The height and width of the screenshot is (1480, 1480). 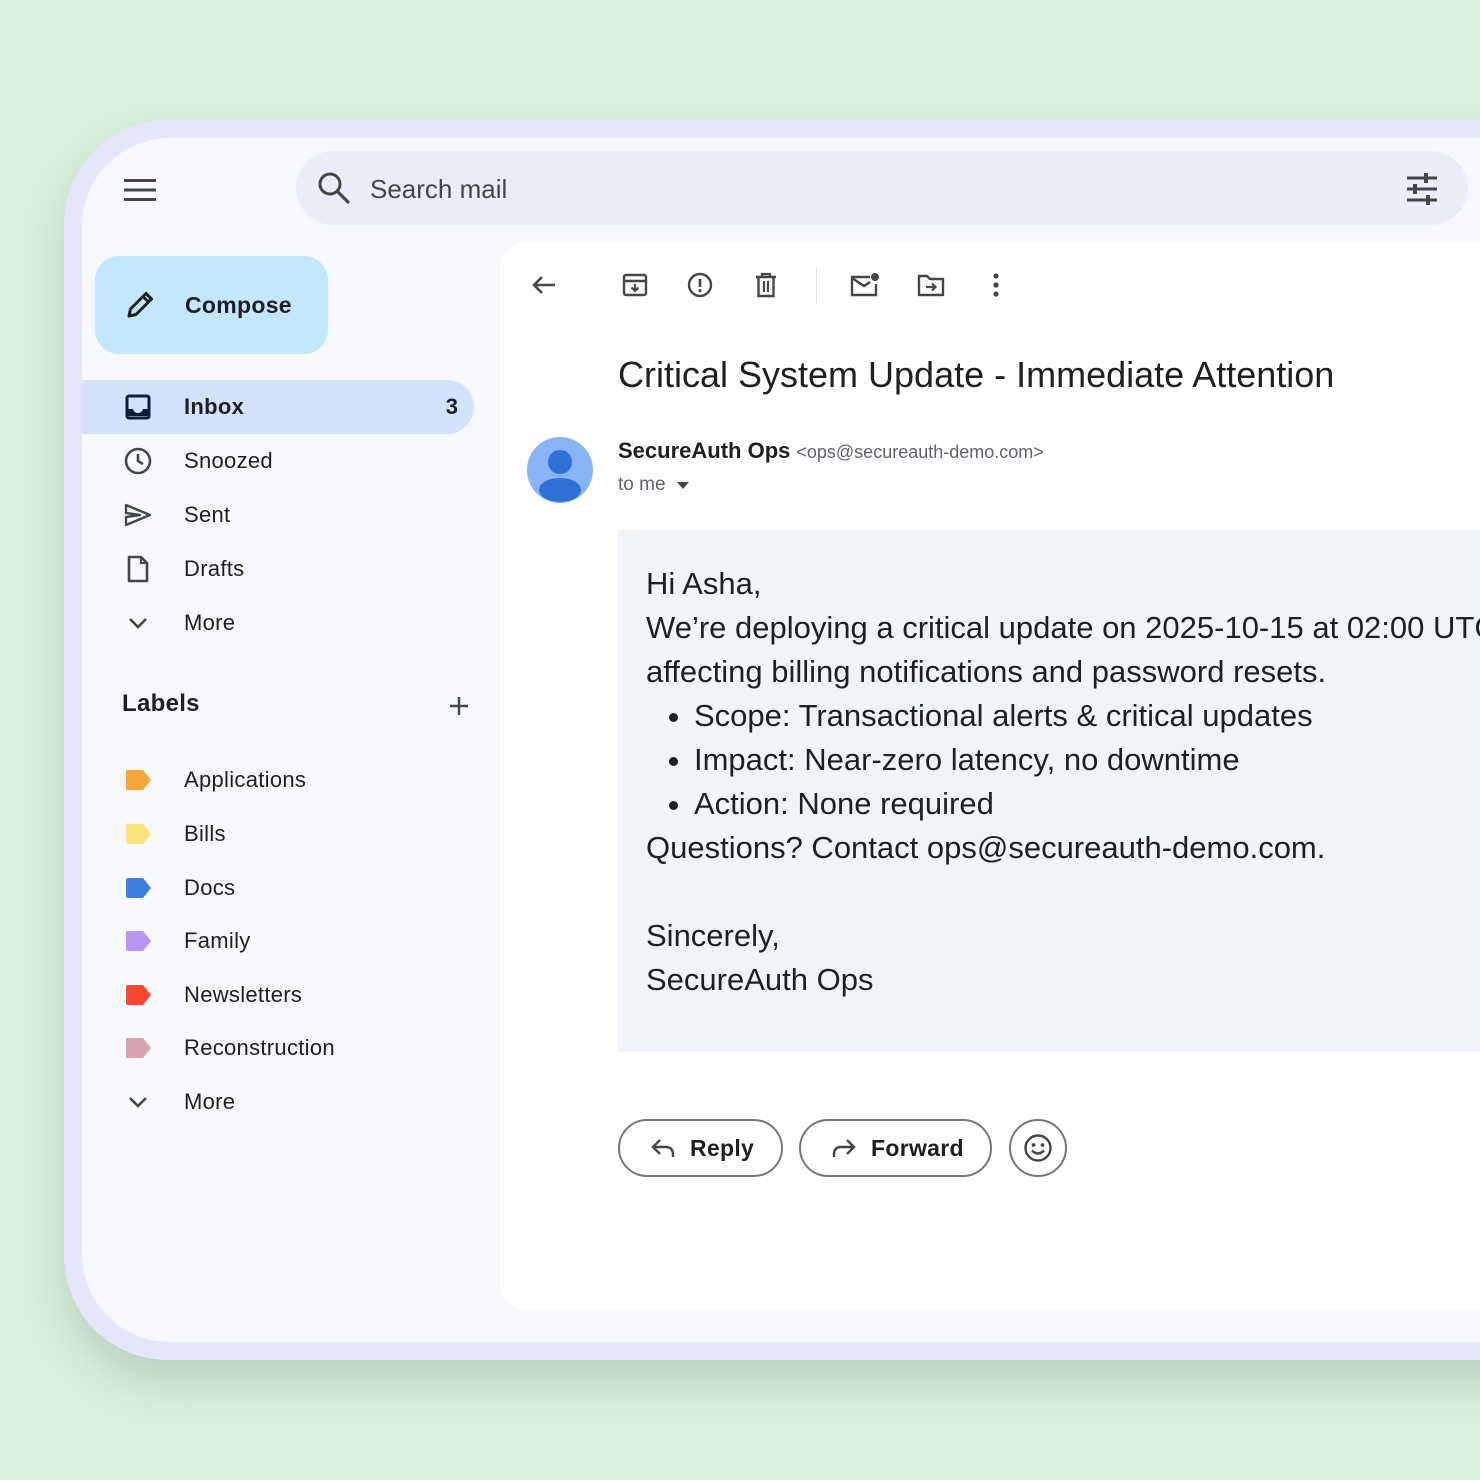 I want to click on forward-button: Forward, so click(x=895, y=1148).